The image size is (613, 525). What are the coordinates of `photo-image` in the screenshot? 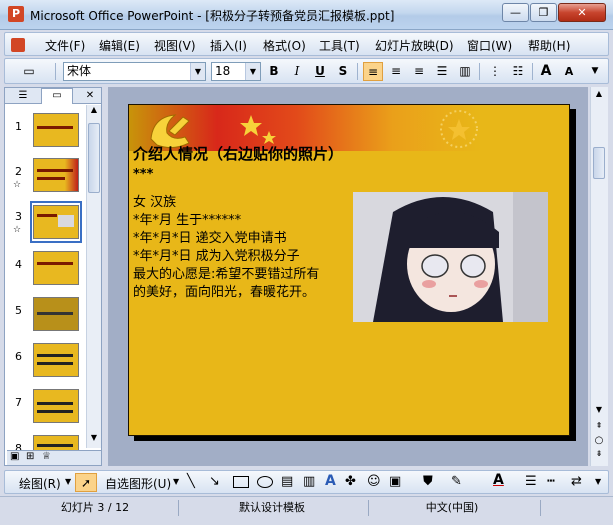 It's located at (450, 257).